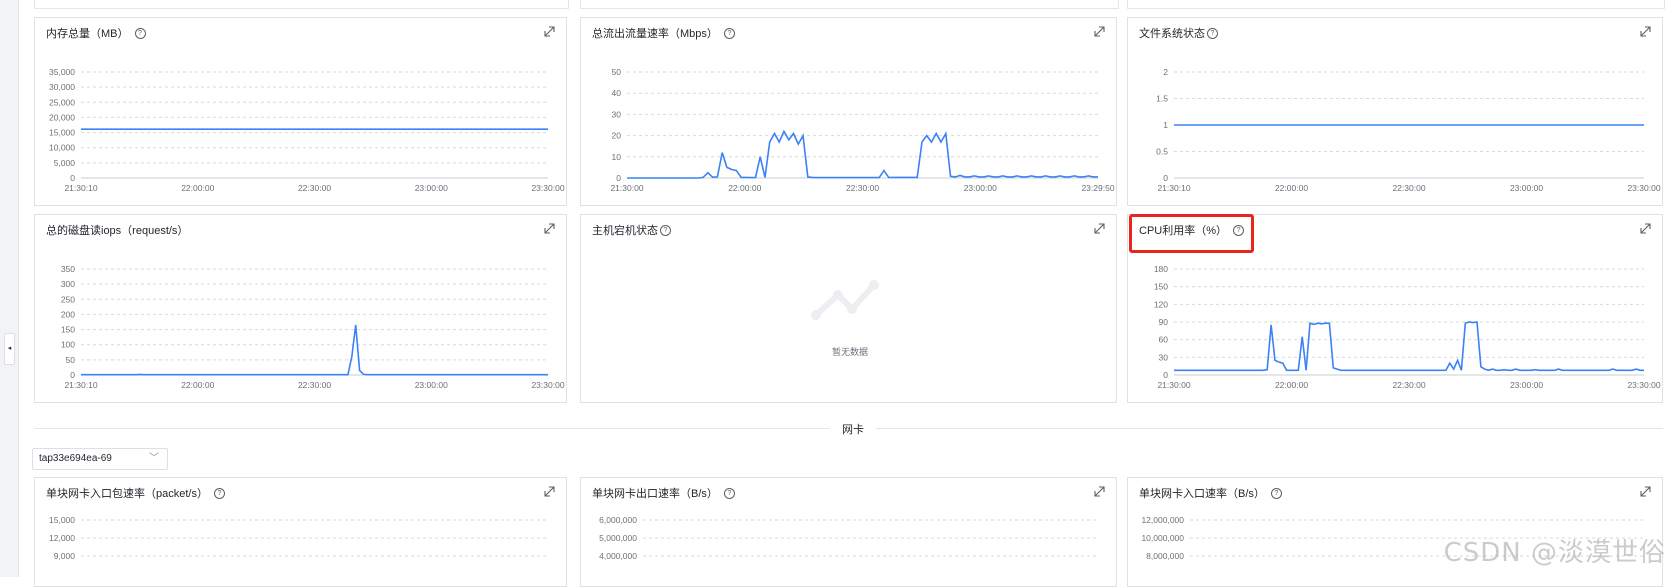  I want to click on y-tick-label: 10,000,000, so click(1162, 538).